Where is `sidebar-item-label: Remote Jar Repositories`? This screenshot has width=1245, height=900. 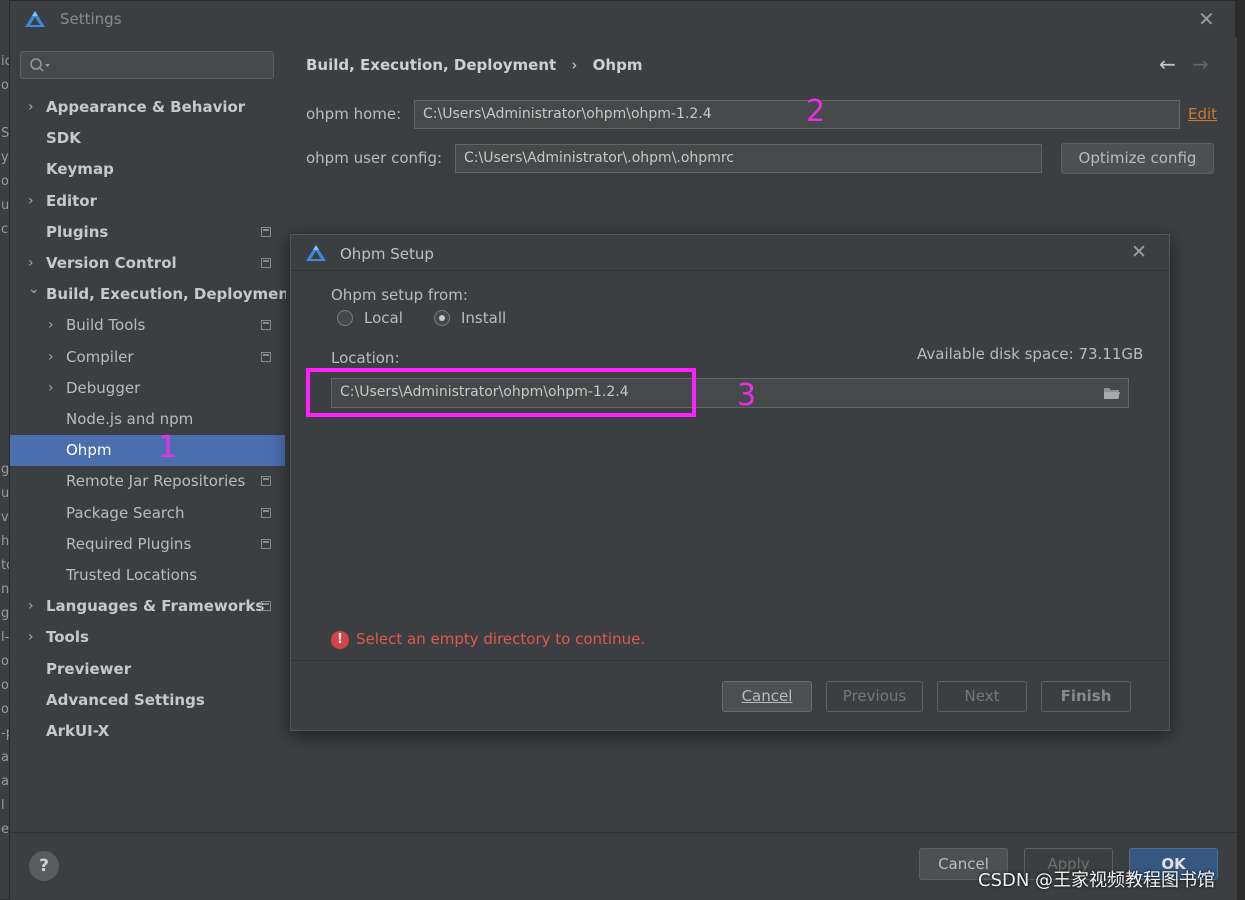
sidebar-item-label: Remote Jar Repositories is located at coordinates (156, 481).